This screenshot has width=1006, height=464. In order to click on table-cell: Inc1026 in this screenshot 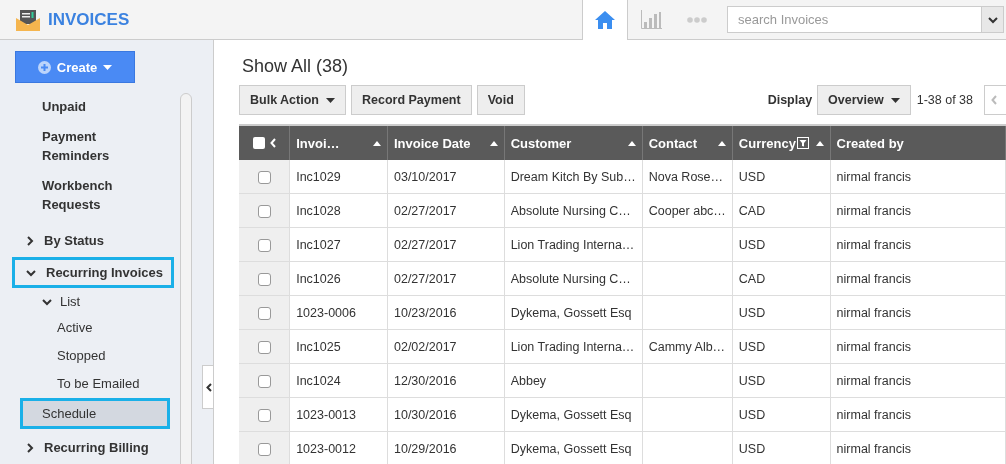, I will do `click(338, 278)`.